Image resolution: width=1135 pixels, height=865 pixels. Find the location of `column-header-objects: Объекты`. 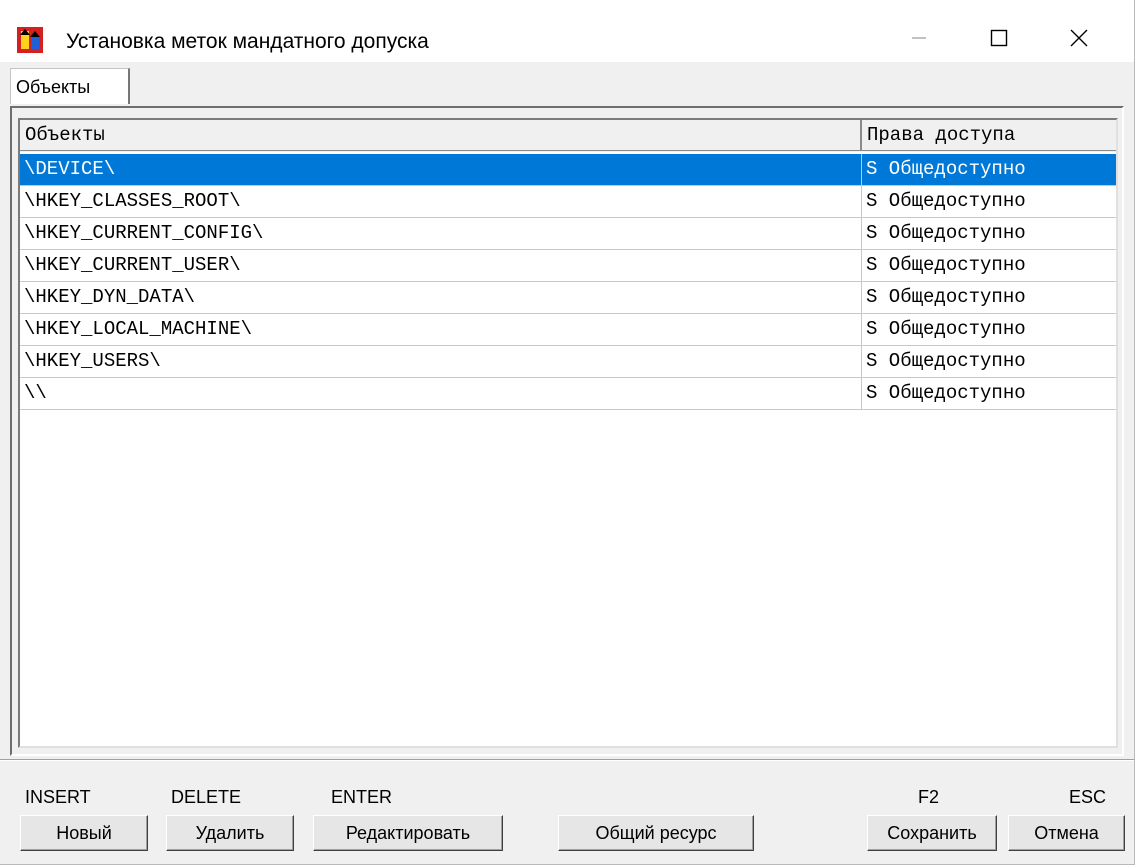

column-header-objects: Объекты is located at coordinates (441, 135).